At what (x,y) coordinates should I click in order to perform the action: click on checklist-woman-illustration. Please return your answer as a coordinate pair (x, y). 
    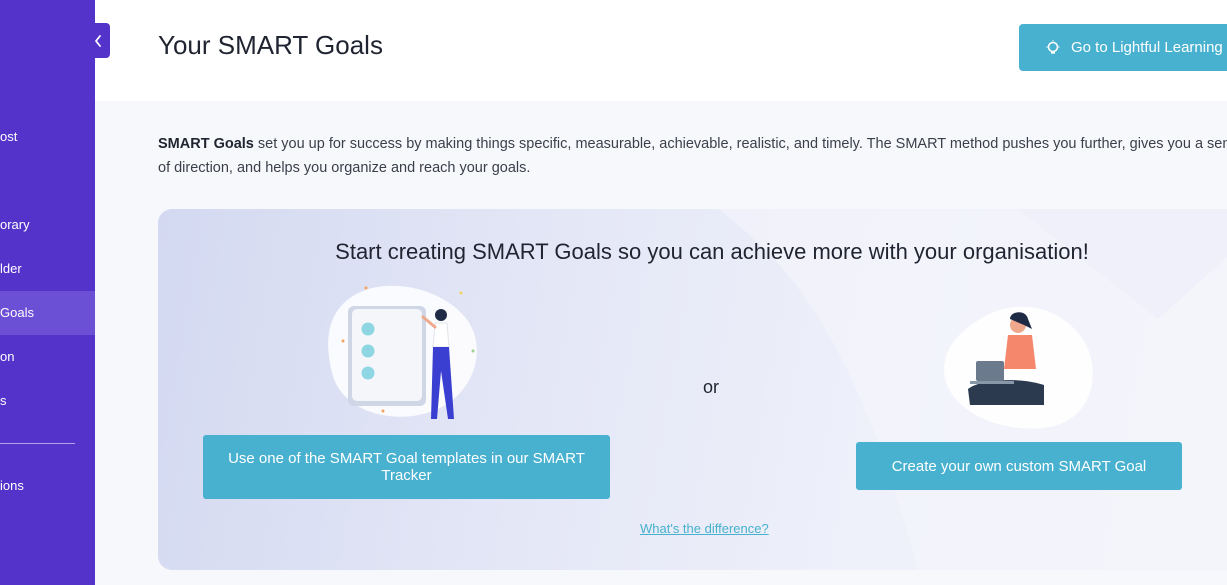
    Looking at the image, I should click on (402, 352).